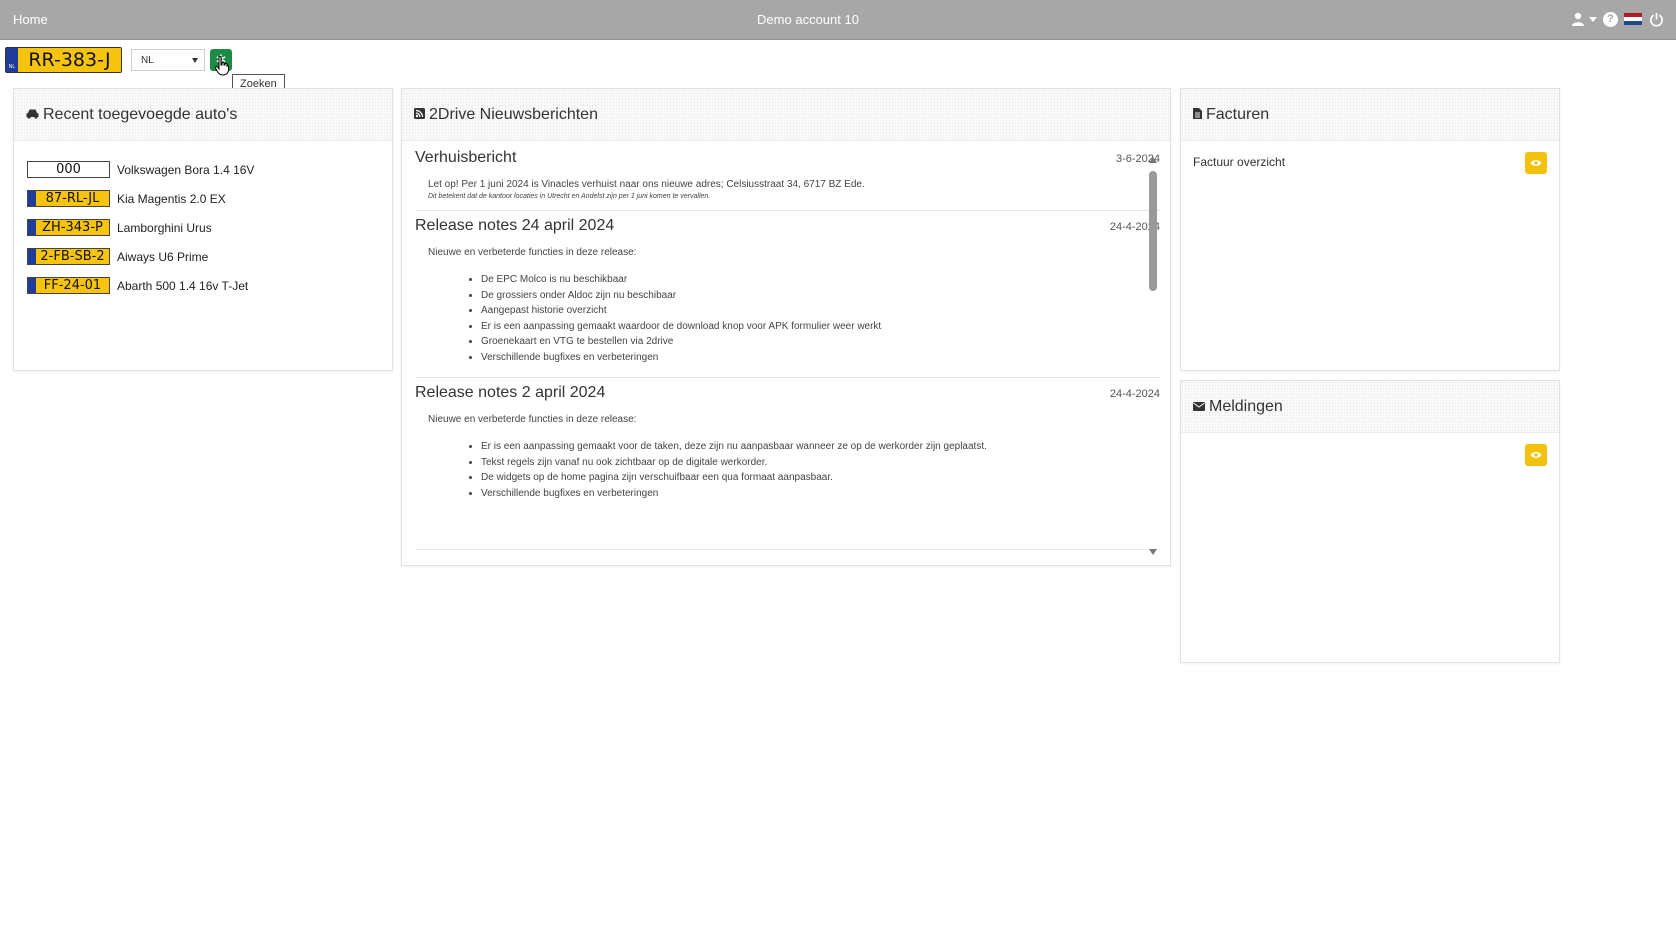  I want to click on country-select-value: NL, so click(147, 60).